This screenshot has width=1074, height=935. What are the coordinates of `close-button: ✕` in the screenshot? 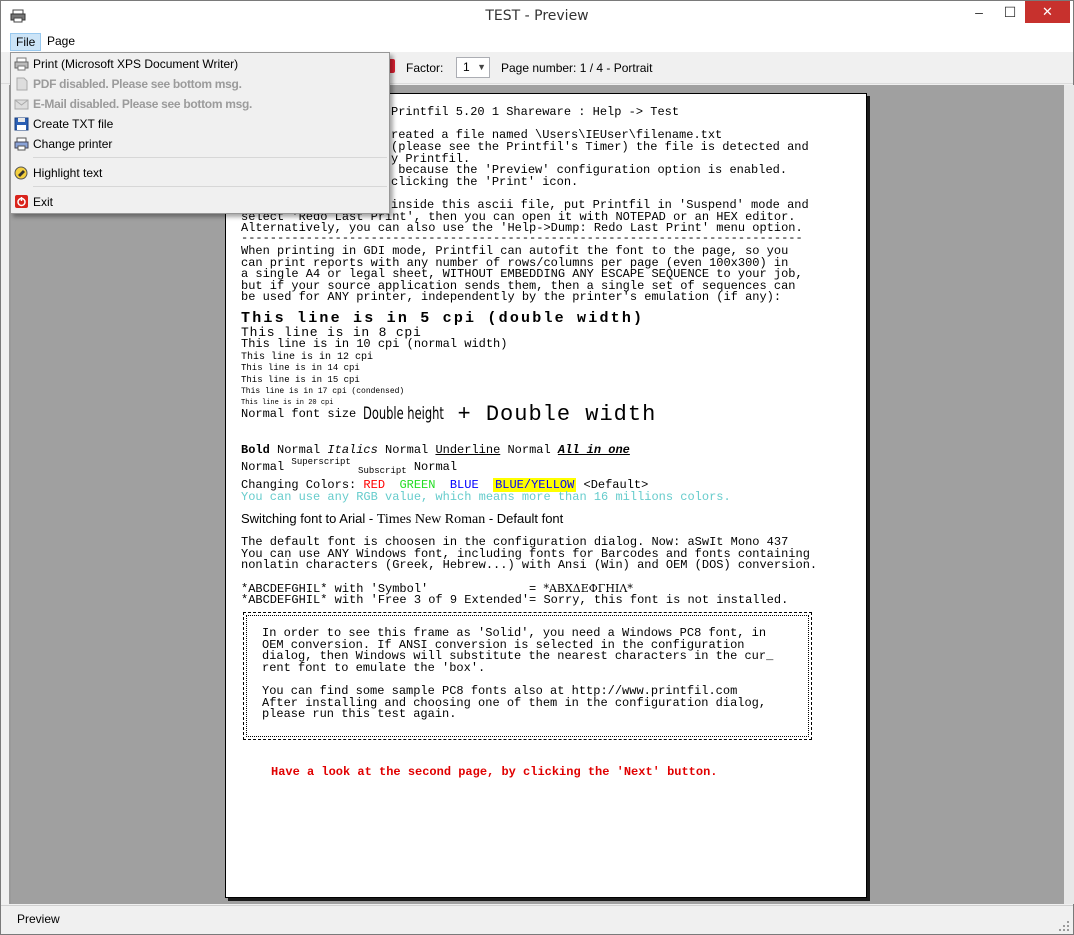 It's located at (1047, 12).